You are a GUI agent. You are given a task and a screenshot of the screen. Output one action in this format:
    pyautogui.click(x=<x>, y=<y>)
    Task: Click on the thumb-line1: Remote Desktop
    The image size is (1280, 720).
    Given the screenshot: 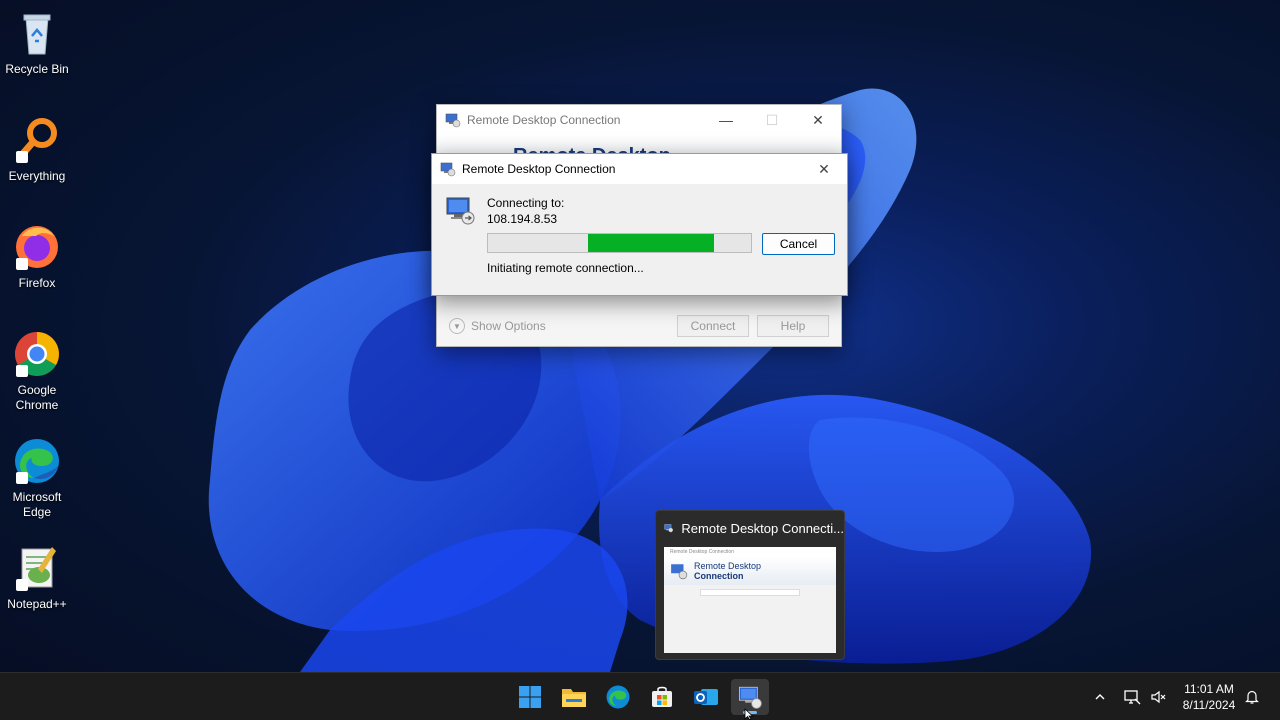 What is the action you would take?
    pyautogui.click(x=728, y=566)
    